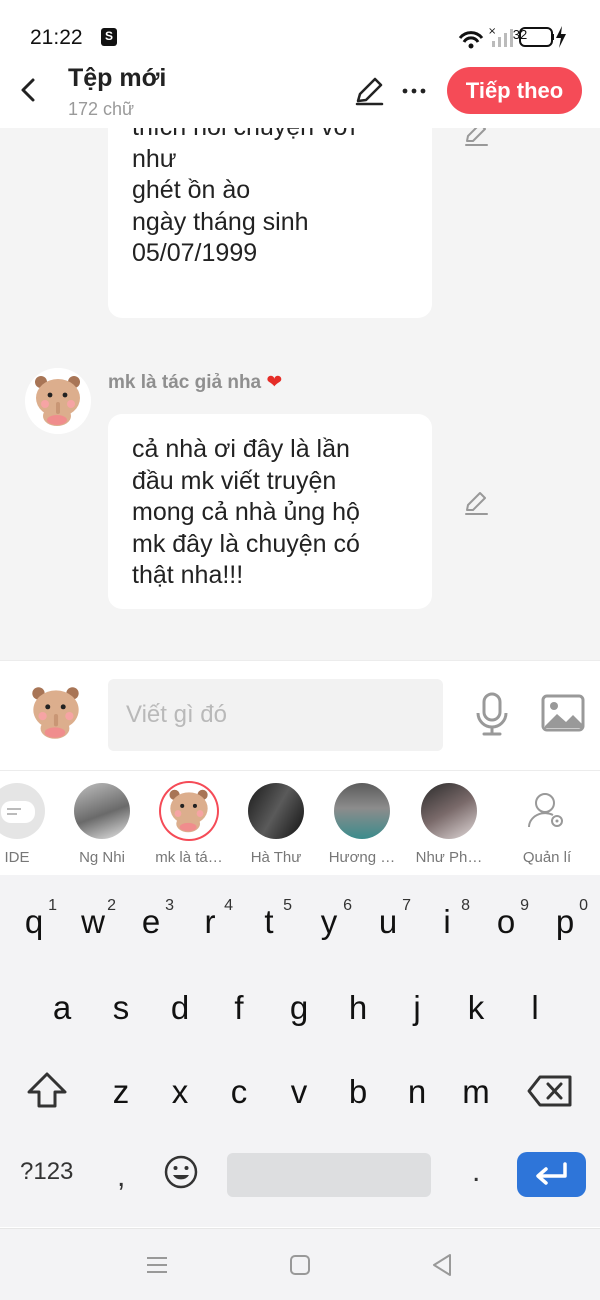 The height and width of the screenshot is (1300, 600). I want to click on key-w: w2, so click(93, 916).